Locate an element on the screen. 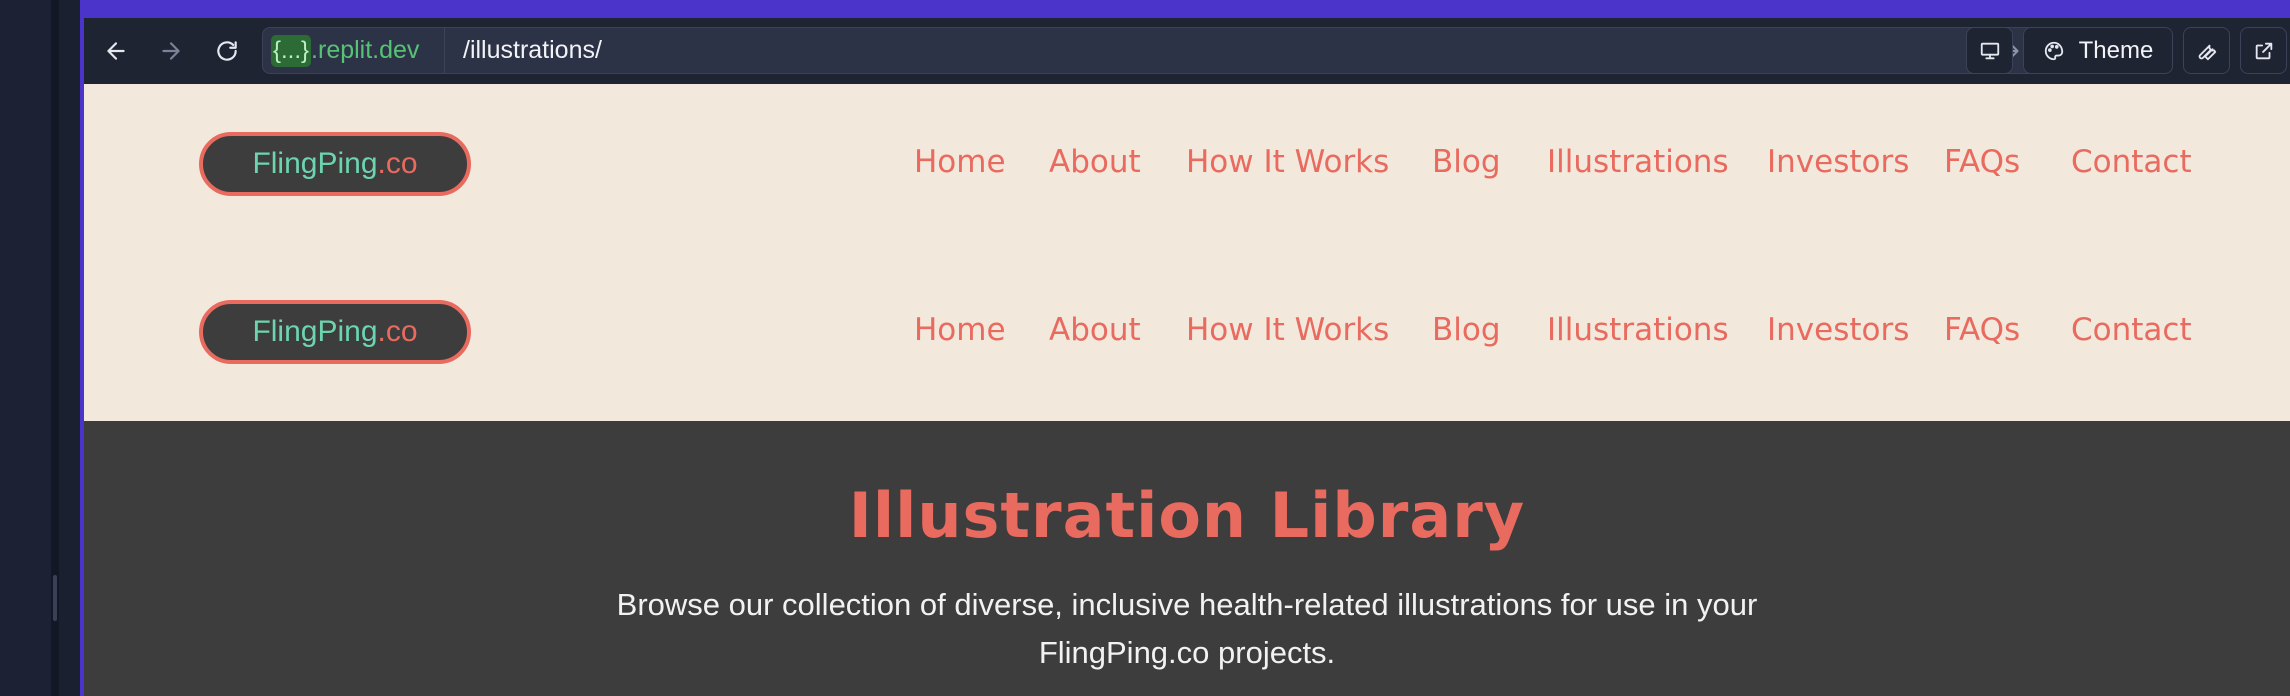  url-host: {...} .replit.dev is located at coordinates (354, 50).